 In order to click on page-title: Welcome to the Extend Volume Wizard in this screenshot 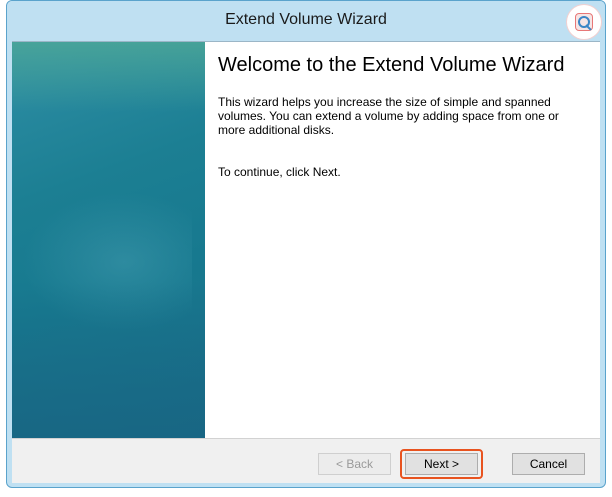, I will do `click(391, 65)`.